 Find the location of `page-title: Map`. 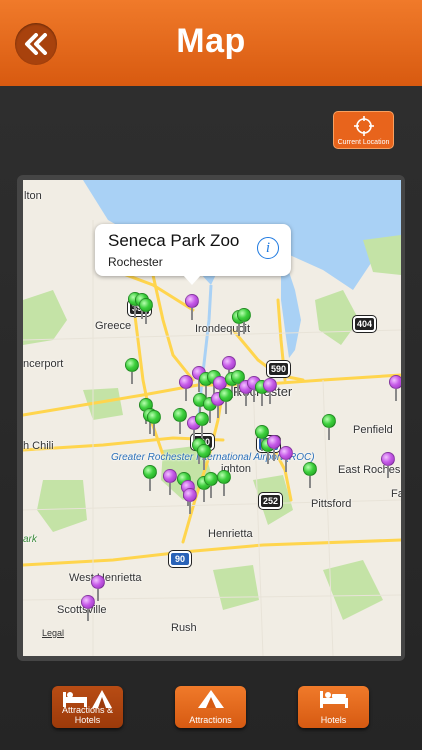

page-title: Map is located at coordinates (211, 41).